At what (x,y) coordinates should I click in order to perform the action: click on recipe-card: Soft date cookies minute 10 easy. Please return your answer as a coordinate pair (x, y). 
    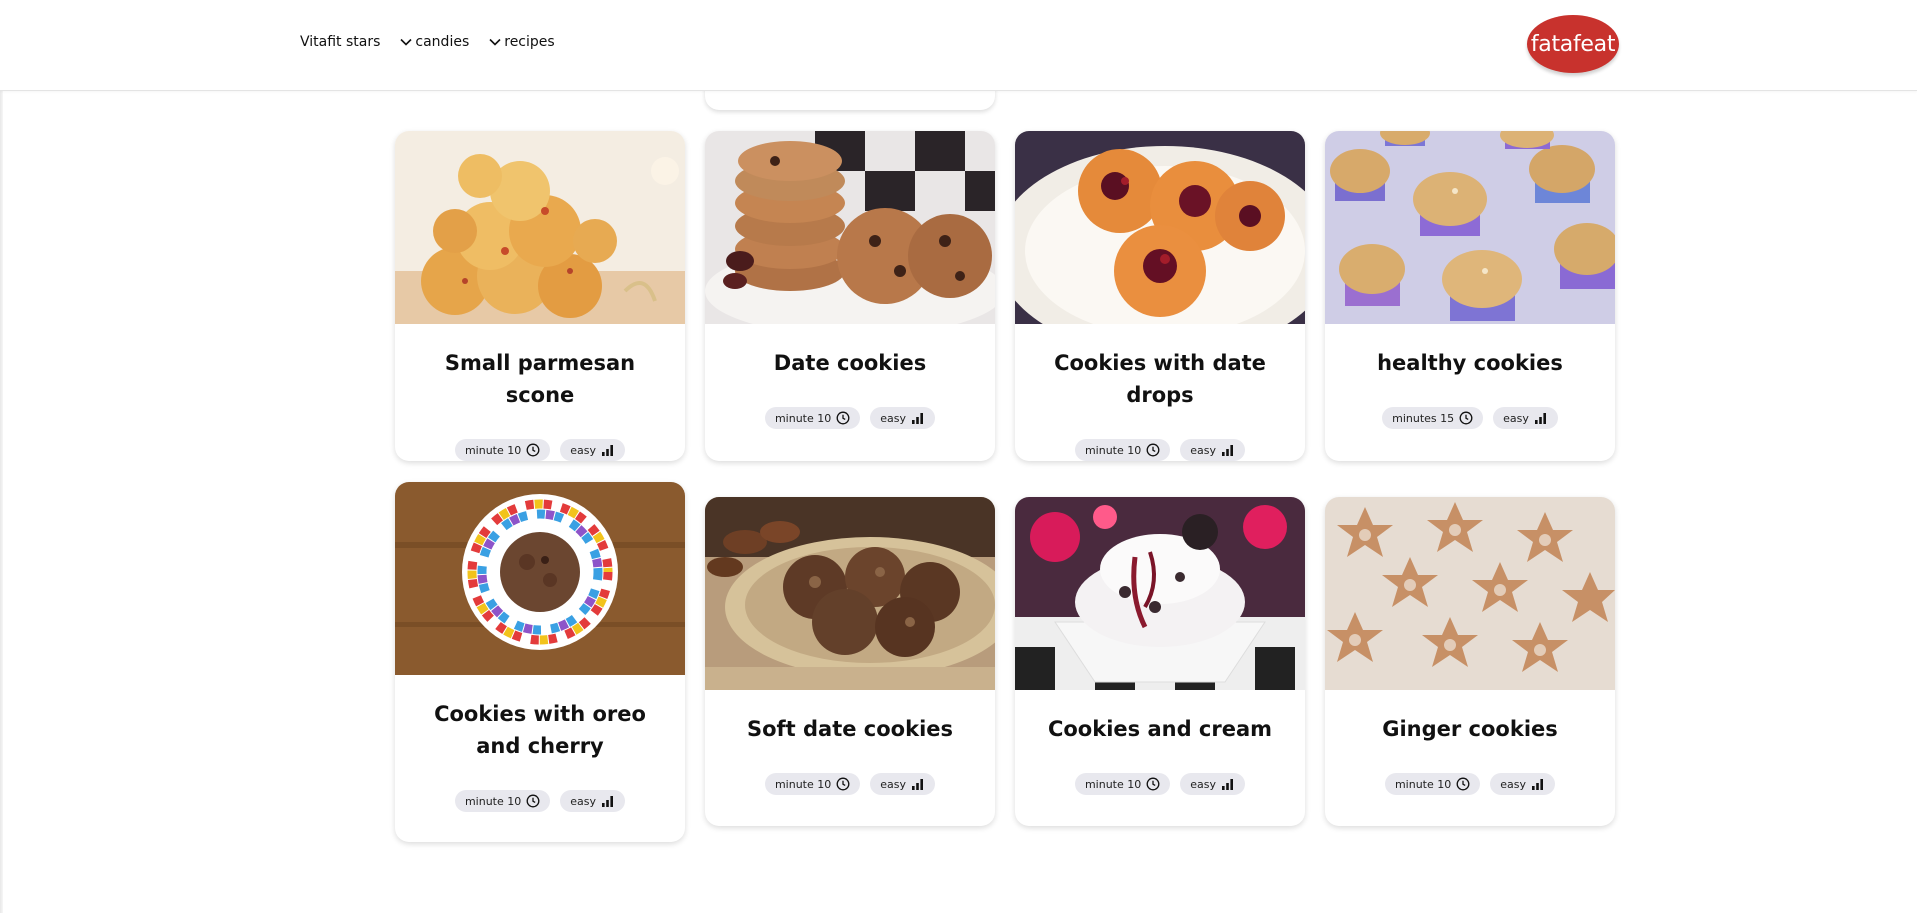
    Looking at the image, I should click on (850, 661).